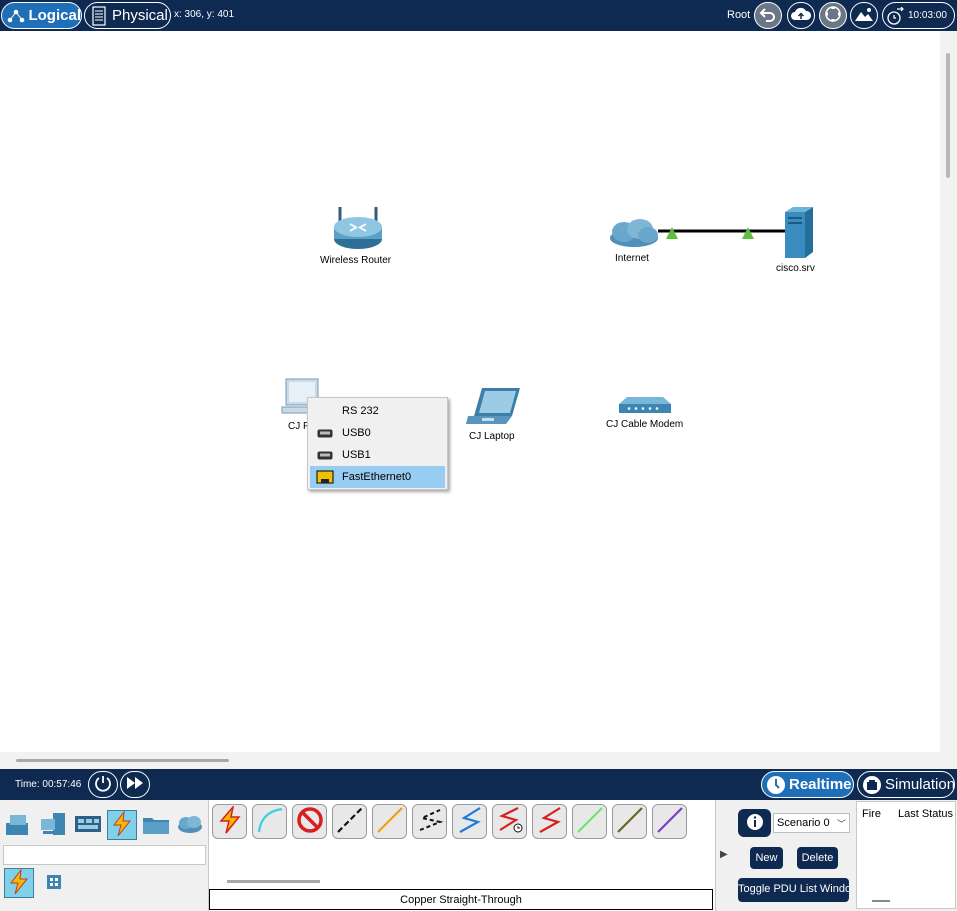 The height and width of the screenshot is (911, 957). What do you see at coordinates (872, 785) in the screenshot?
I see `simulation-icon` at bounding box center [872, 785].